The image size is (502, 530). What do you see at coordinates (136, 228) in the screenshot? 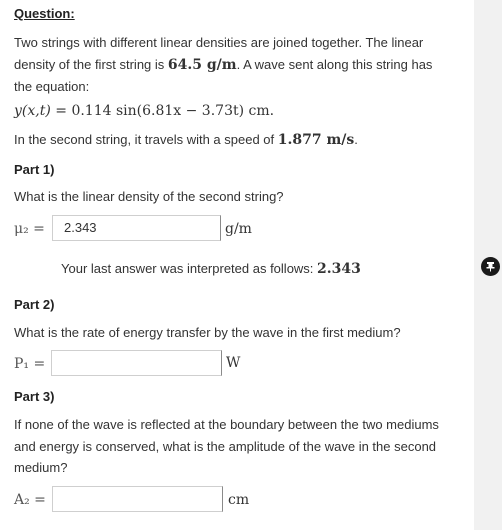
I see `linear-density-input: 2.343` at bounding box center [136, 228].